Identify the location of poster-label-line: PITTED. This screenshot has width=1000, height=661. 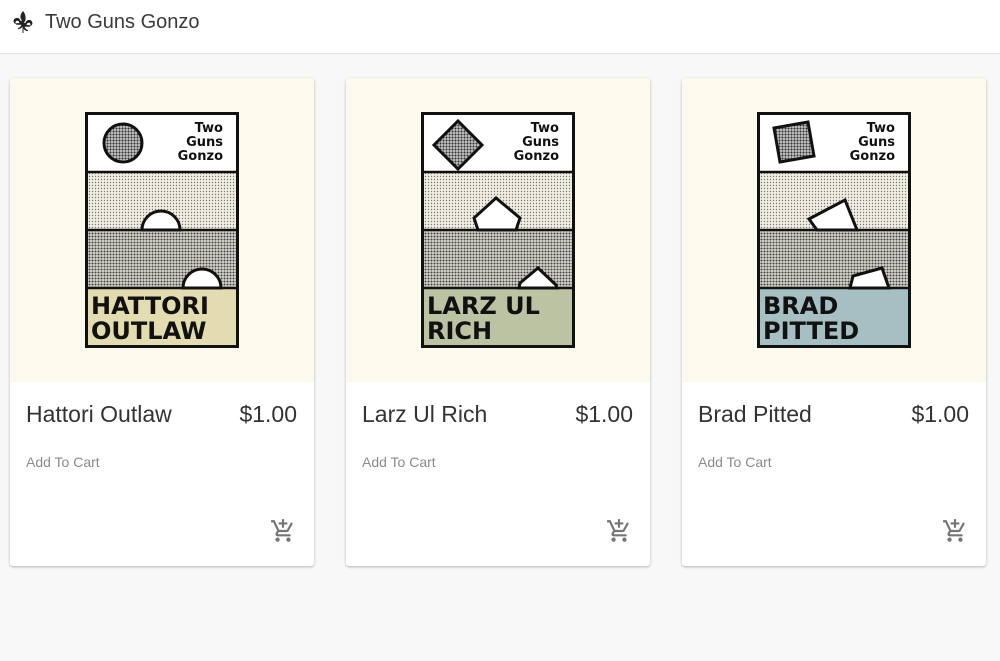
(811, 331).